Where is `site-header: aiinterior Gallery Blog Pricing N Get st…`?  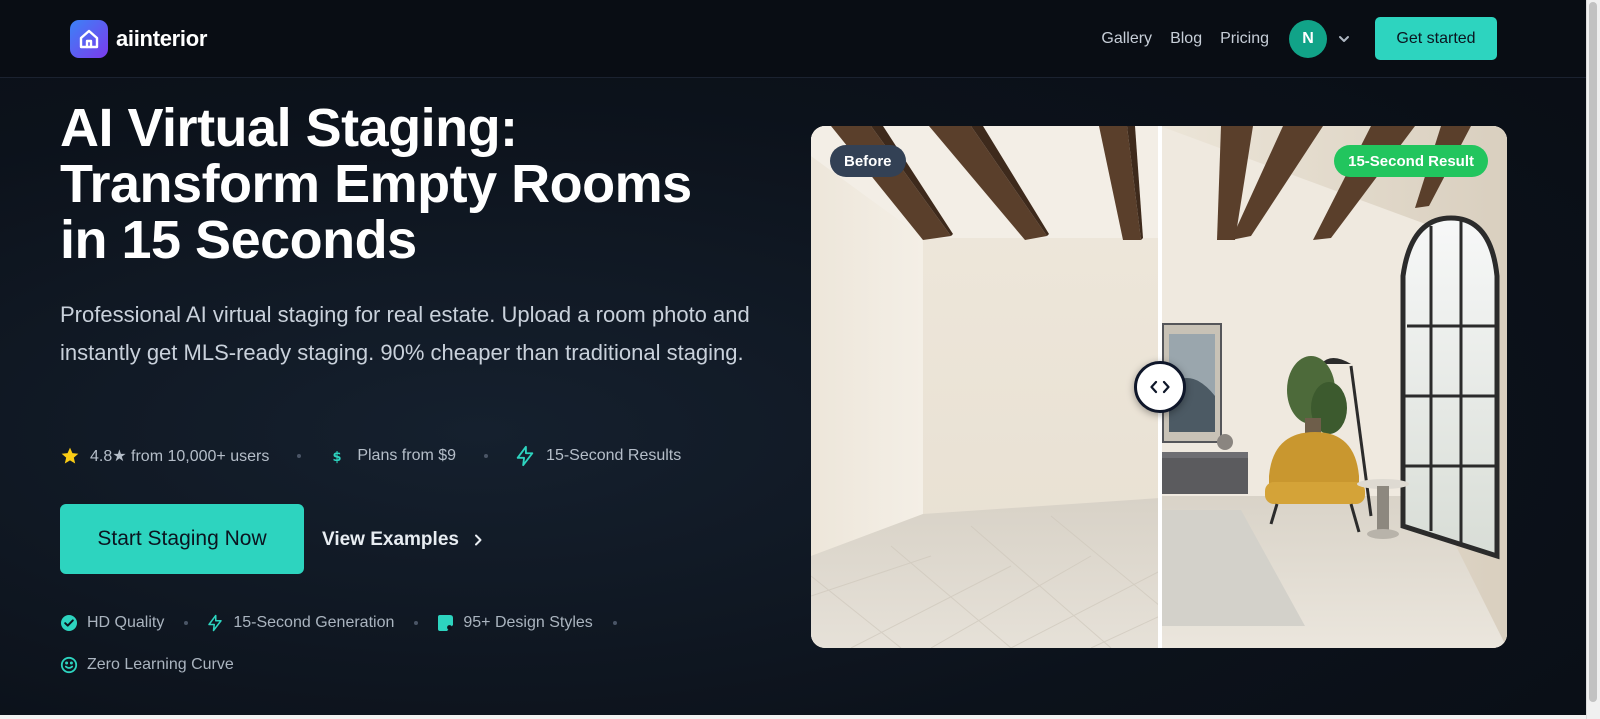 site-header: aiinterior Gallery Blog Pricing N Get st… is located at coordinates (793, 39).